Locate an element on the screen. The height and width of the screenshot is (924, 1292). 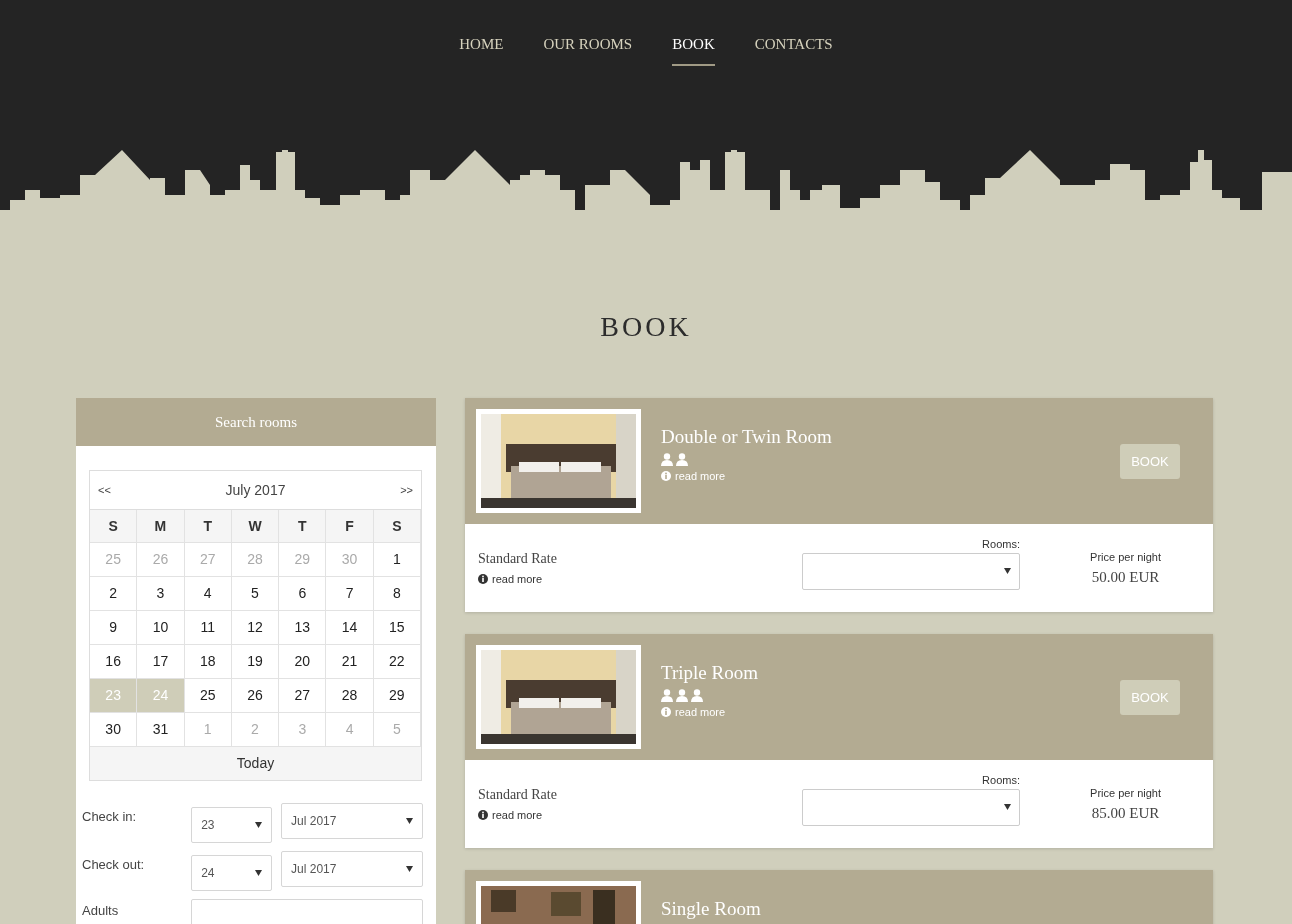
select-field: 24 is located at coordinates (232, 873).